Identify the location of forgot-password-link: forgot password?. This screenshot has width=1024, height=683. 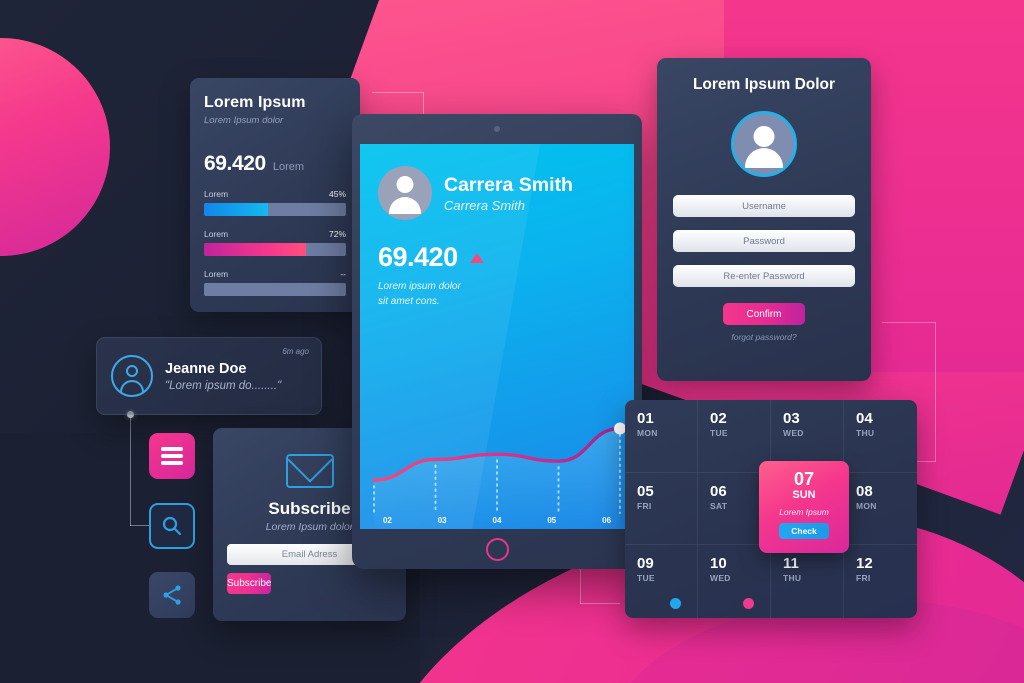
(764, 337).